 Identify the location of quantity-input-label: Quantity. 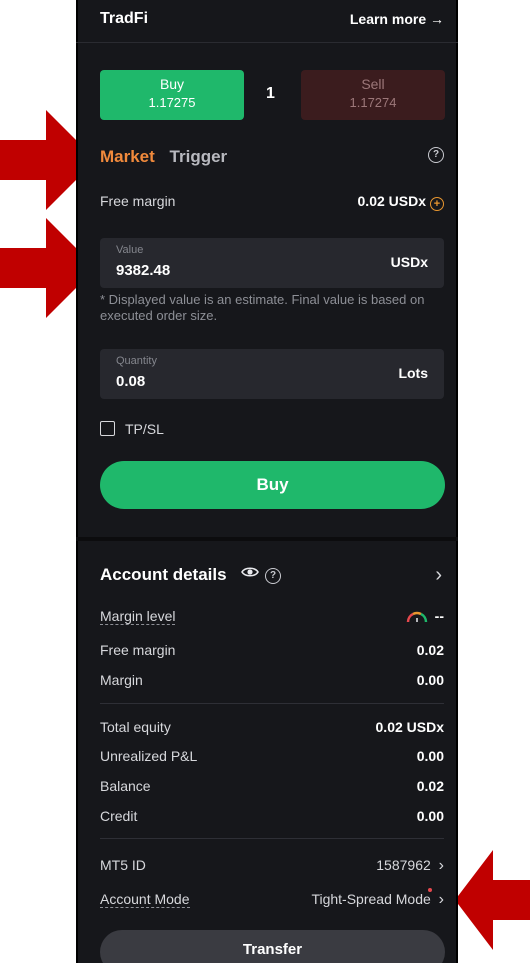
(136, 361).